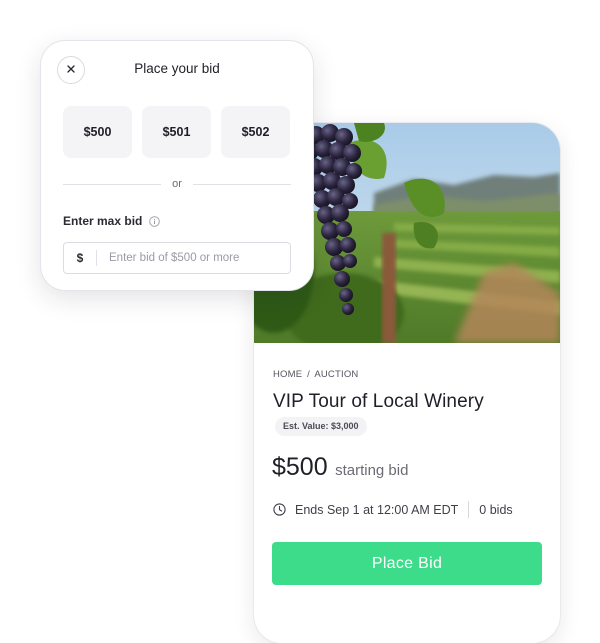 The width and height of the screenshot is (600, 643). I want to click on auction-meta: Ends Sep 1 at 12:00 AM EDT 0 bids, so click(393, 509).